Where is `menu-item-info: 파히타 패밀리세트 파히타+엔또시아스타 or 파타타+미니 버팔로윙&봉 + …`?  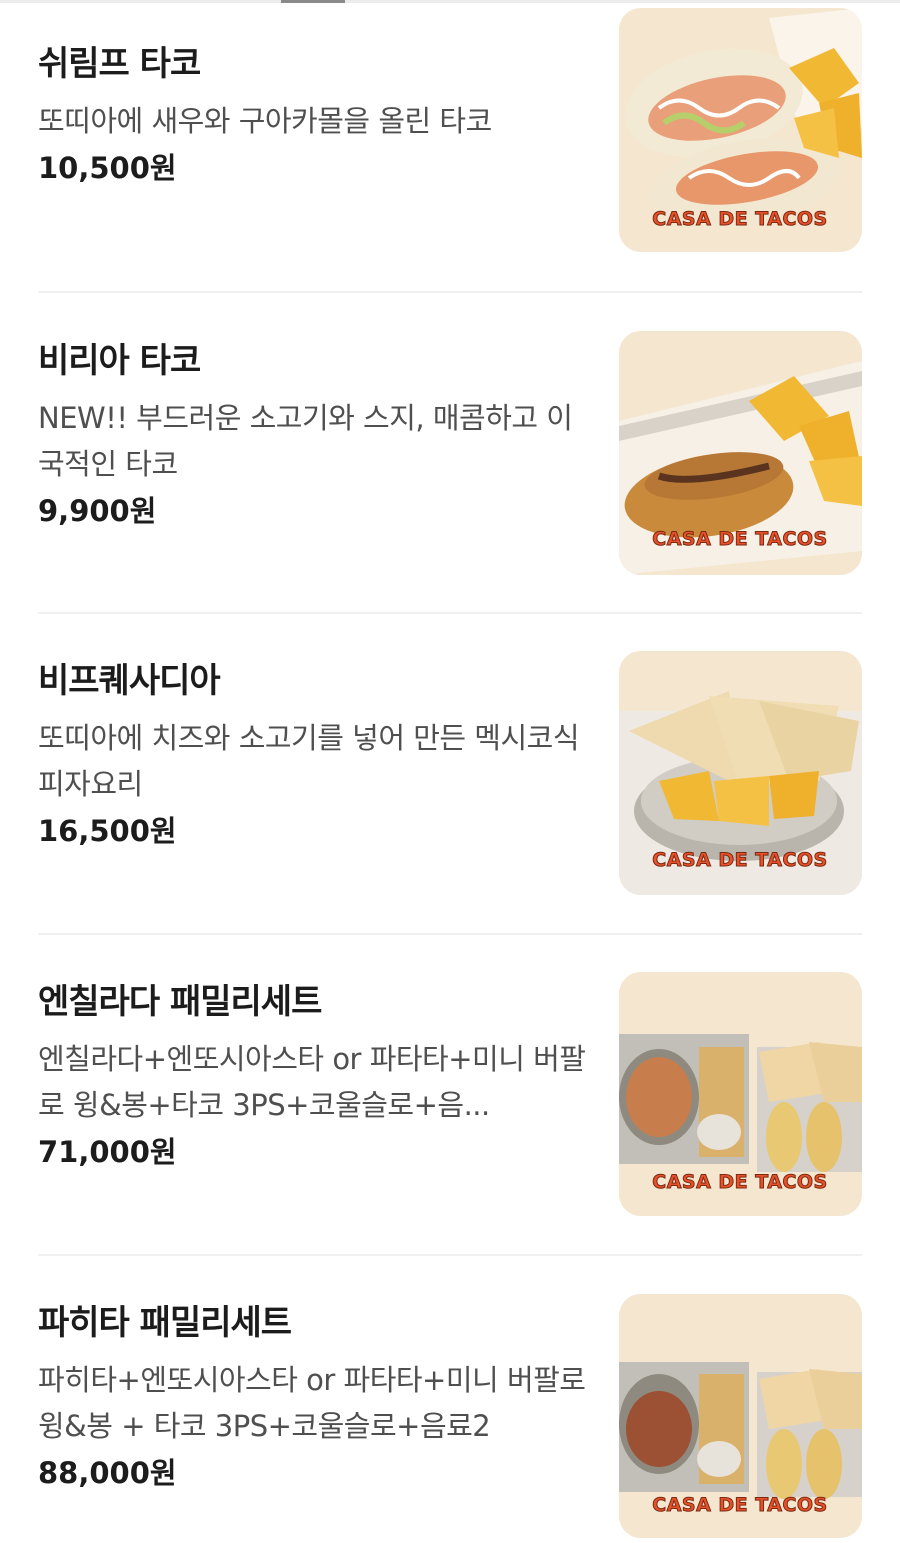
menu-item-info: 파히타 패밀리세트 파히타+엔또시아스타 or 파타타+미니 버팔로윙&봉 + … is located at coordinates (318, 1376).